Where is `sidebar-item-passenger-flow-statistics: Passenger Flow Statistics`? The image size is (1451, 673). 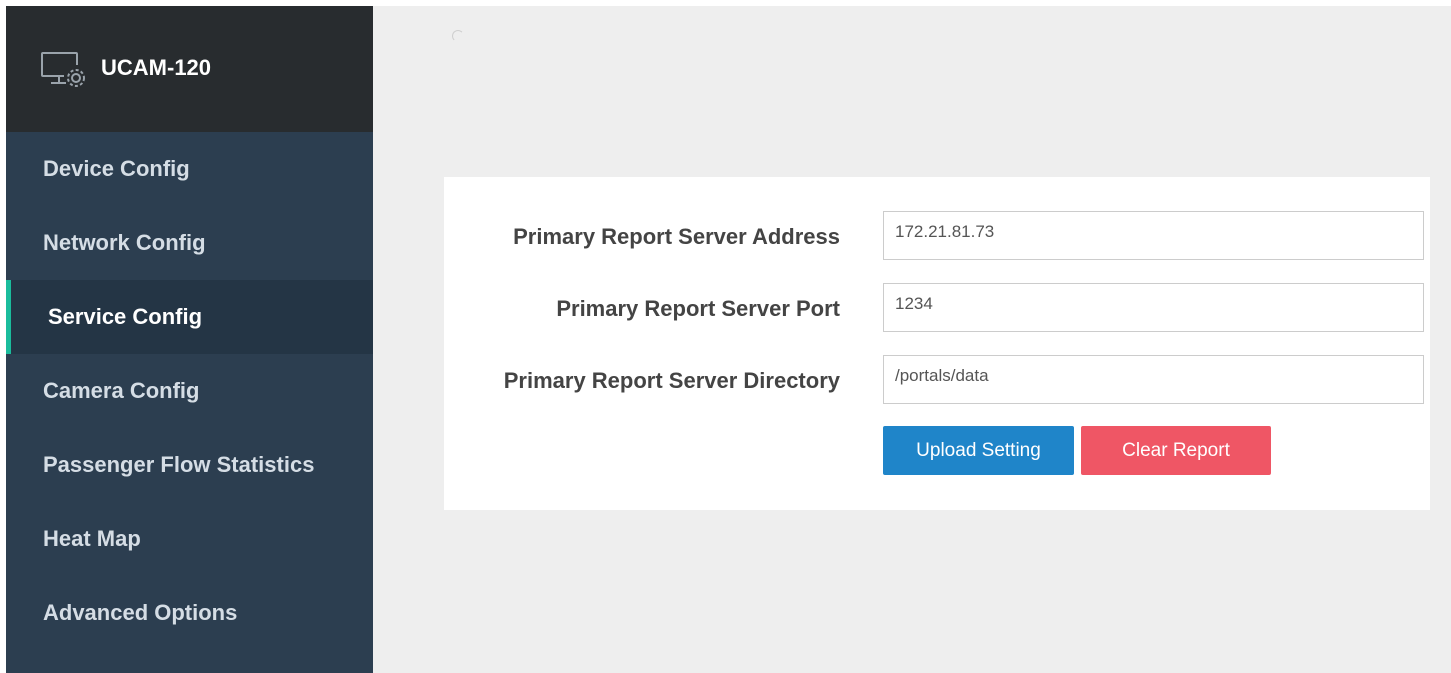
sidebar-item-passenger-flow-statistics: Passenger Flow Statistics is located at coordinates (189, 465).